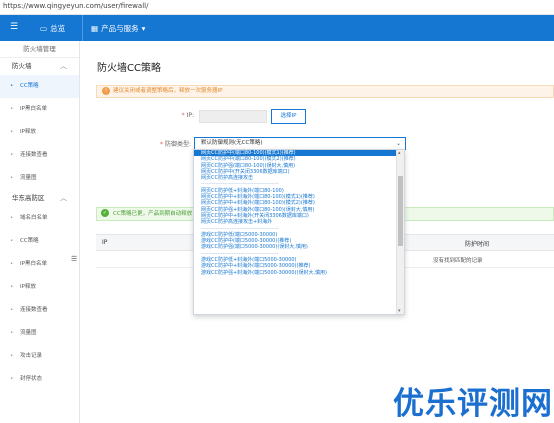 Image resolution: width=554 pixels, height=423 pixels. Describe the element at coordinates (175, 144) in the screenshot. I see `defense-type-label: * 防御类型:` at that location.